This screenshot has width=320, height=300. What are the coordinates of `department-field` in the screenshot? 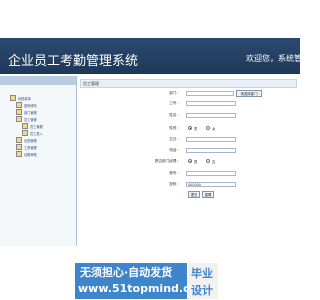 It's located at (210, 93).